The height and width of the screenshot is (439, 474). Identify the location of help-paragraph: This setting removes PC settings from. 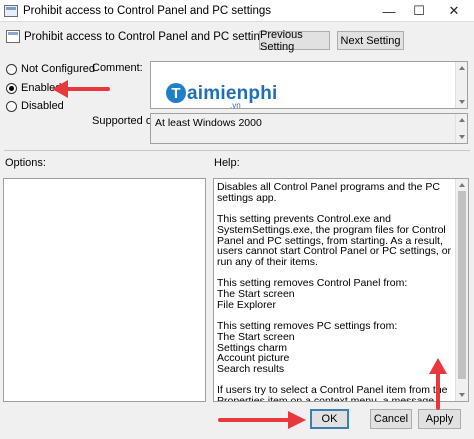
(307, 347).